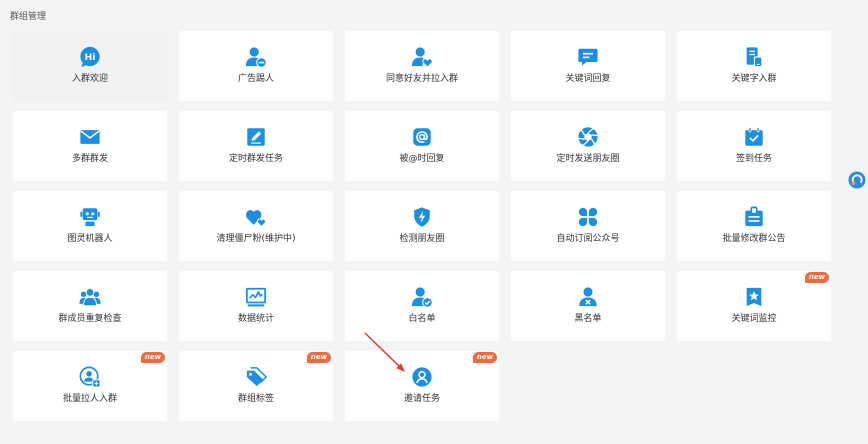 Image resolution: width=868 pixels, height=444 pixels. I want to click on user-heart-icon, so click(422, 57).